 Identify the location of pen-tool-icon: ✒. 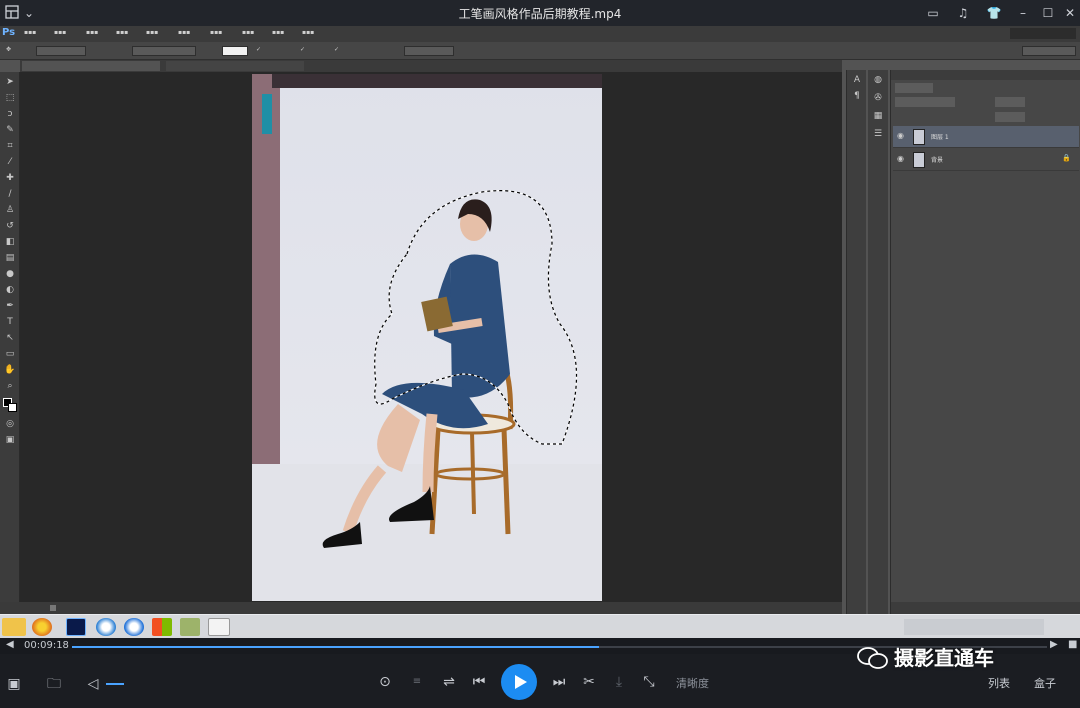
(10, 306).